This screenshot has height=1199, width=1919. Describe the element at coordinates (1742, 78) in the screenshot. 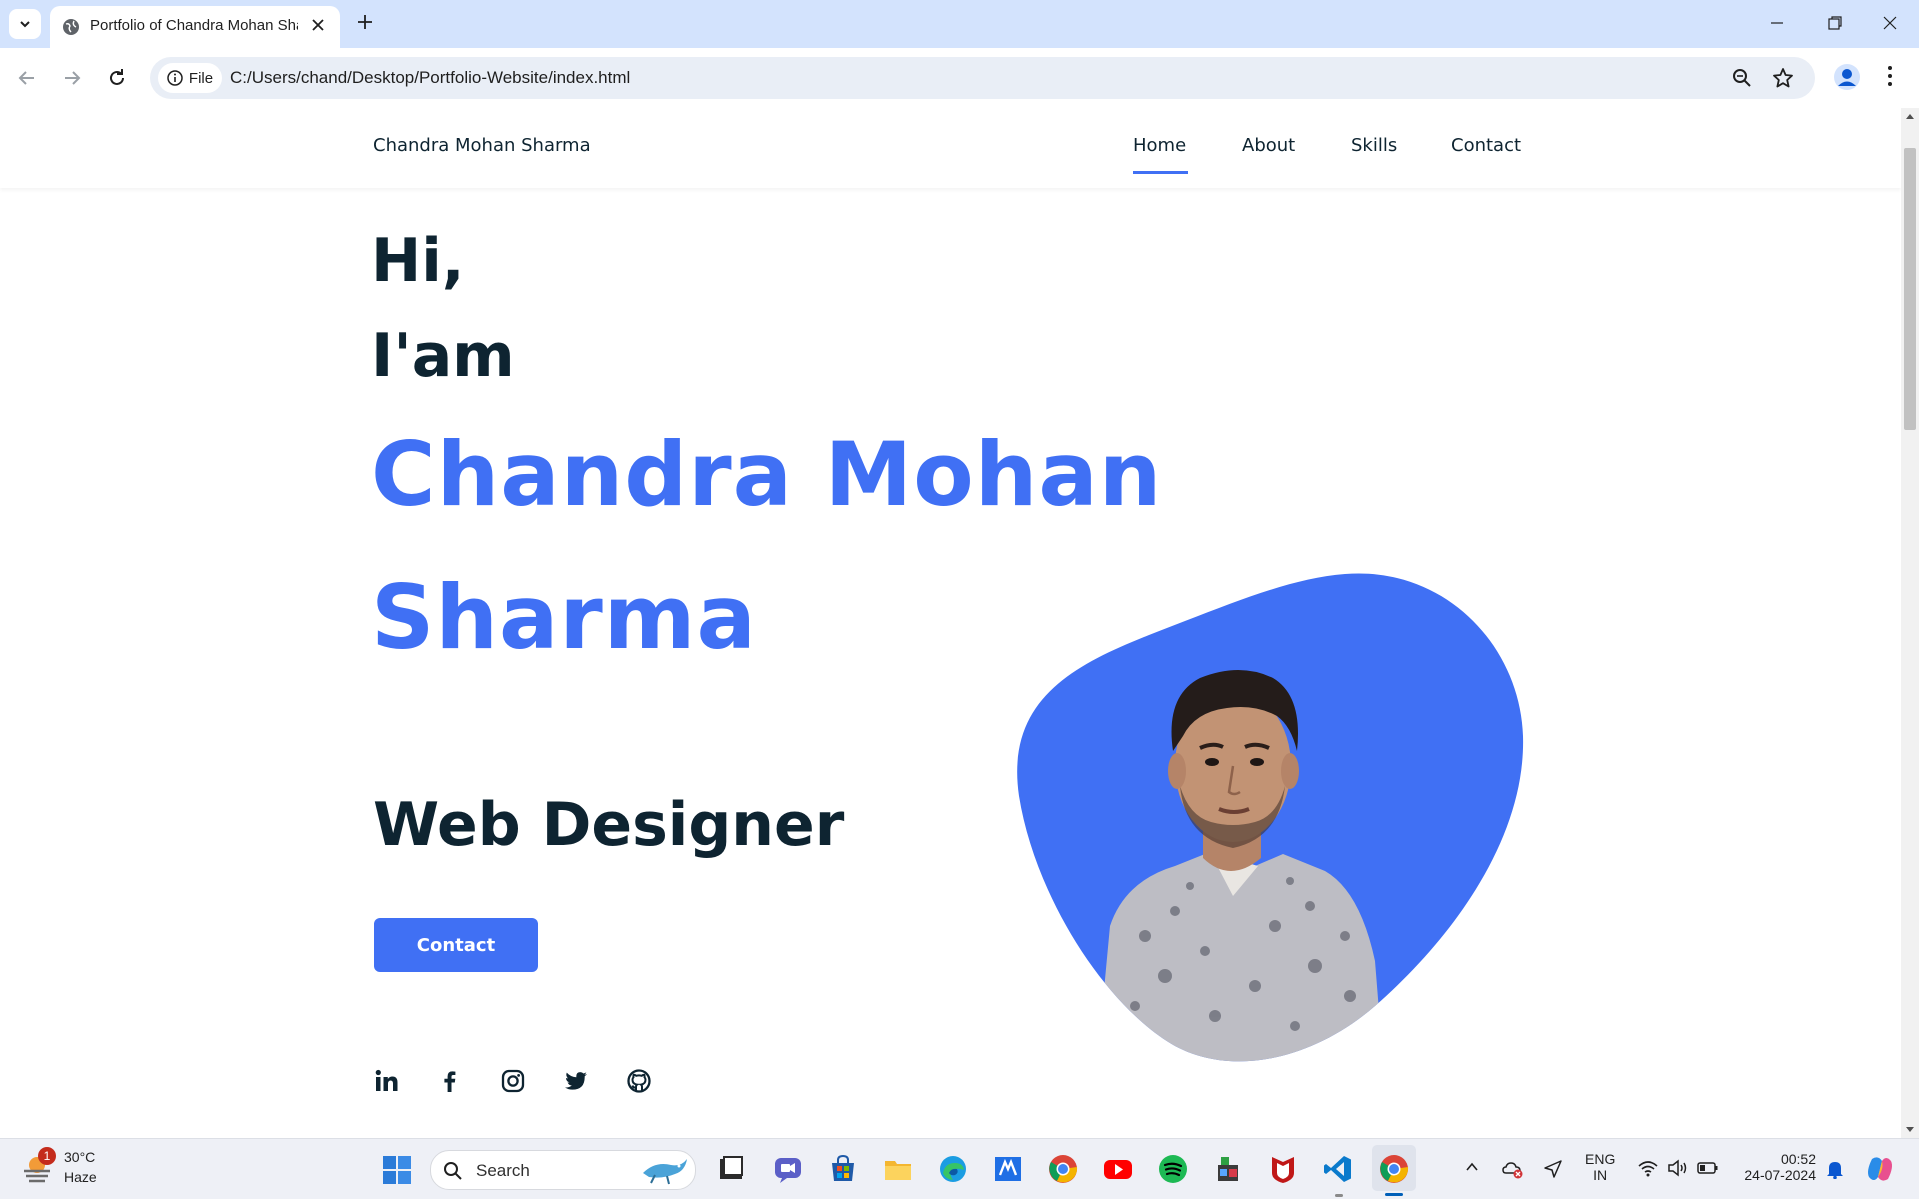

I see `zoom-icon` at that location.